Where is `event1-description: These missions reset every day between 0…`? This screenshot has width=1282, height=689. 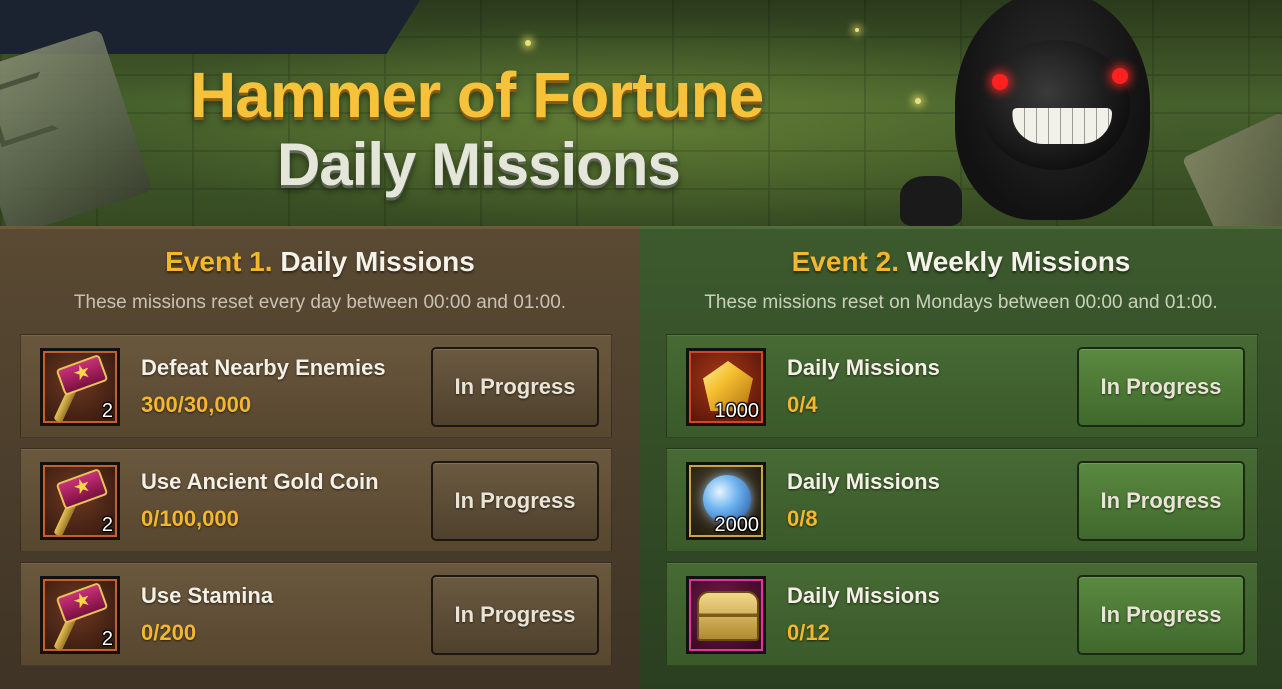
event1-description: These missions reset every day between 0… is located at coordinates (320, 302).